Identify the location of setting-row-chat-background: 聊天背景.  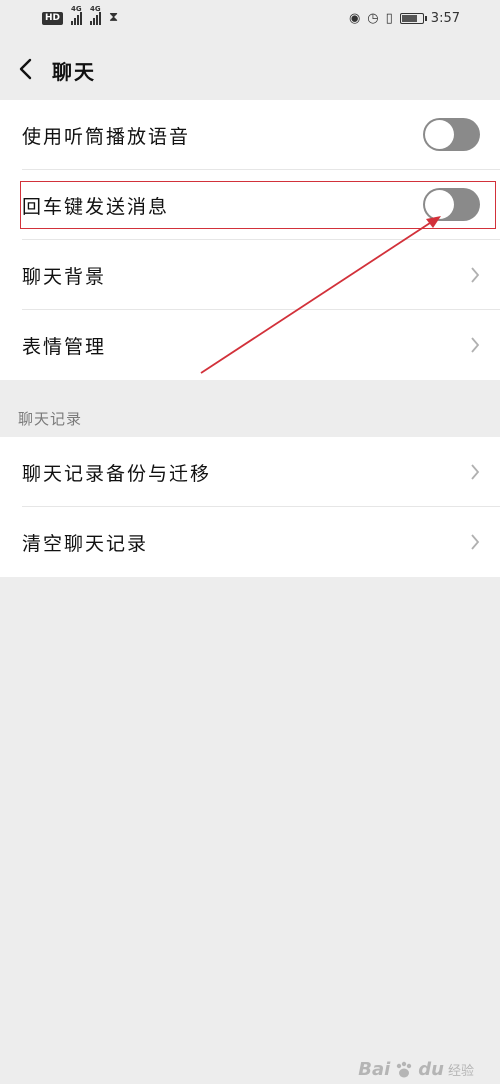
(250, 275).